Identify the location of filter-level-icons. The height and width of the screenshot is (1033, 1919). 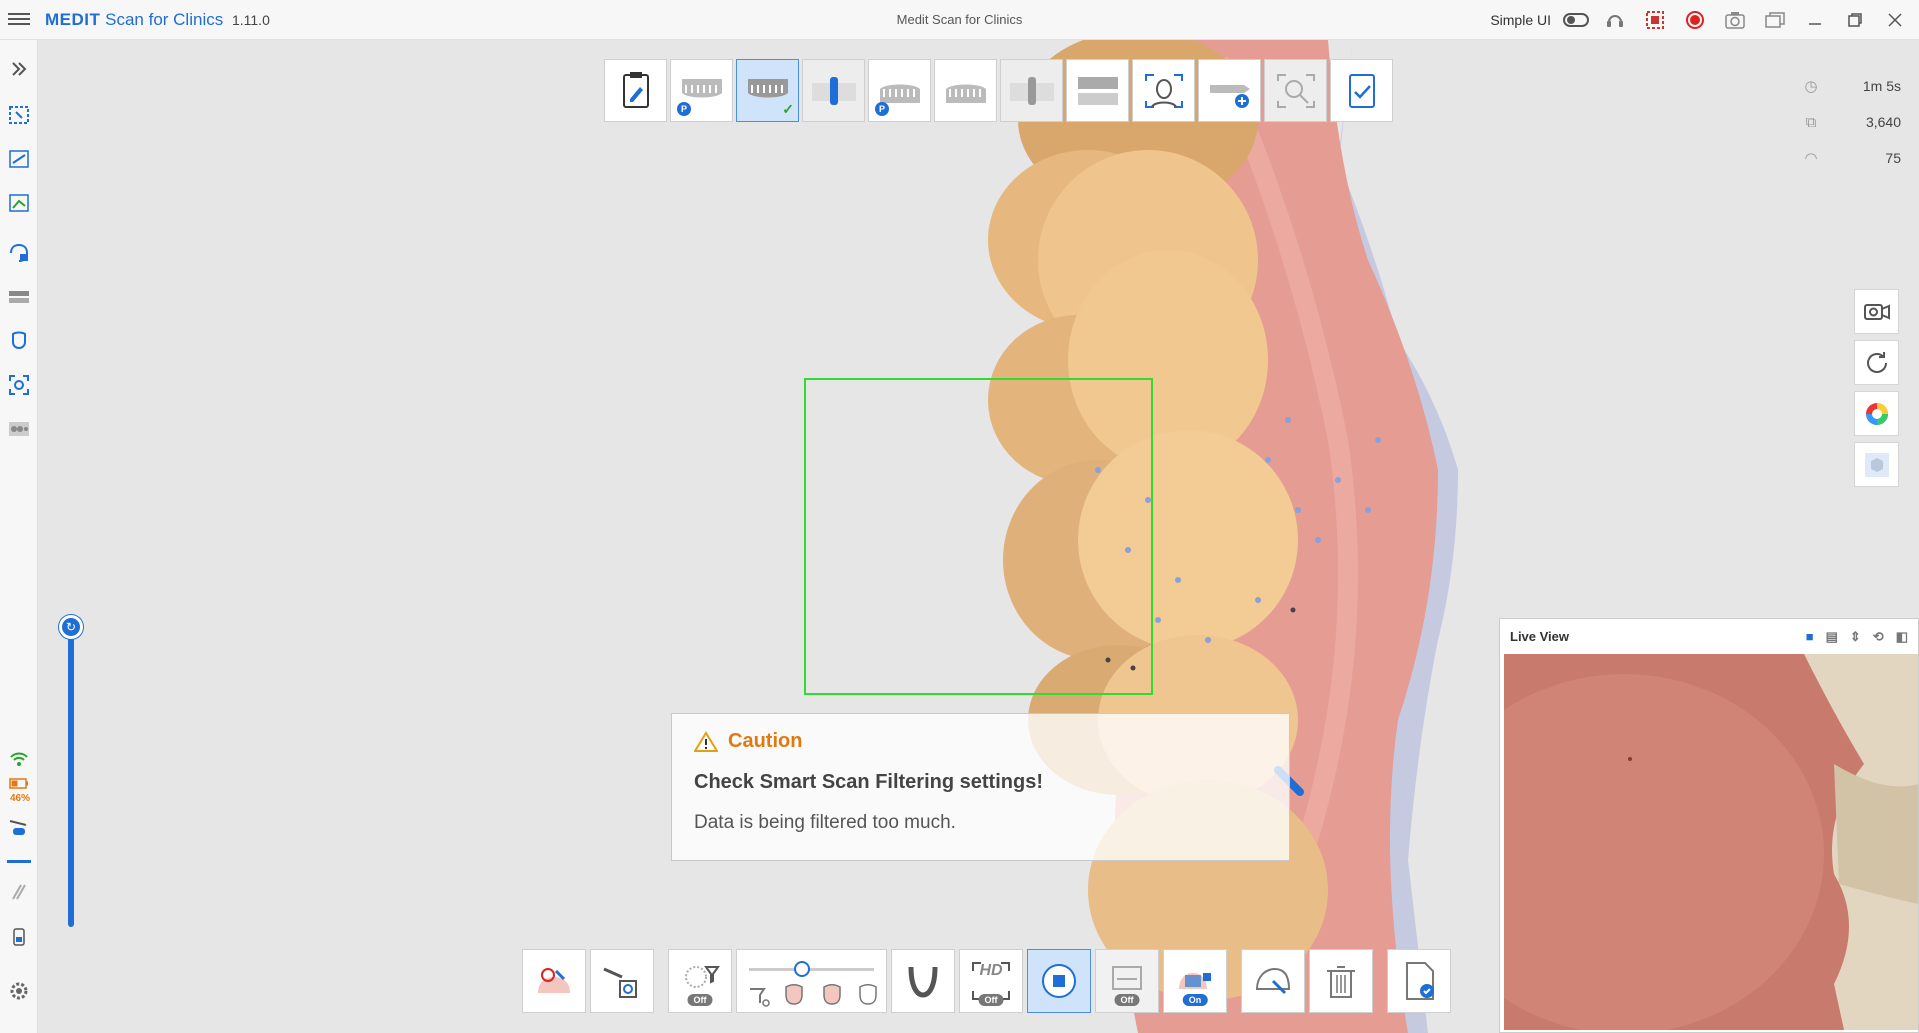
(813, 995).